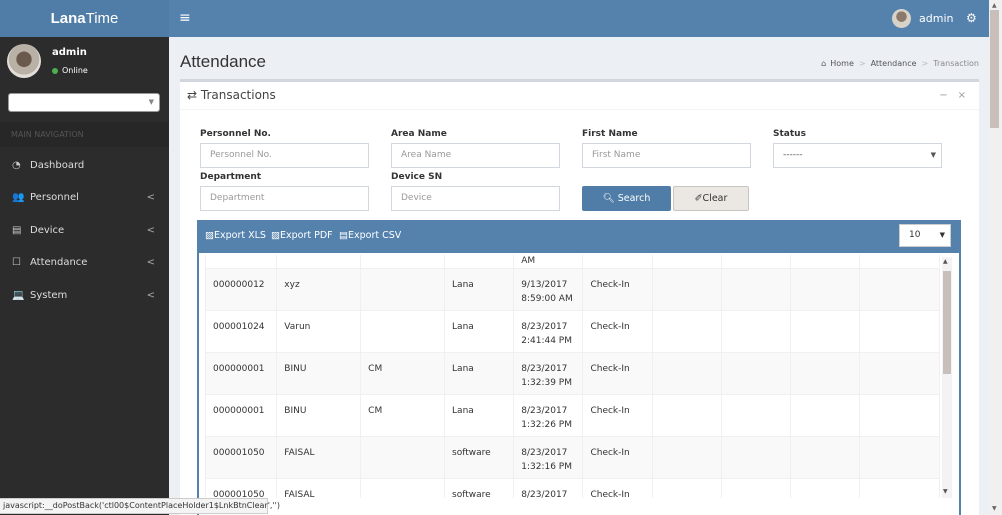  What do you see at coordinates (238, 95) in the screenshot?
I see `box-title-text: Transactions` at bounding box center [238, 95].